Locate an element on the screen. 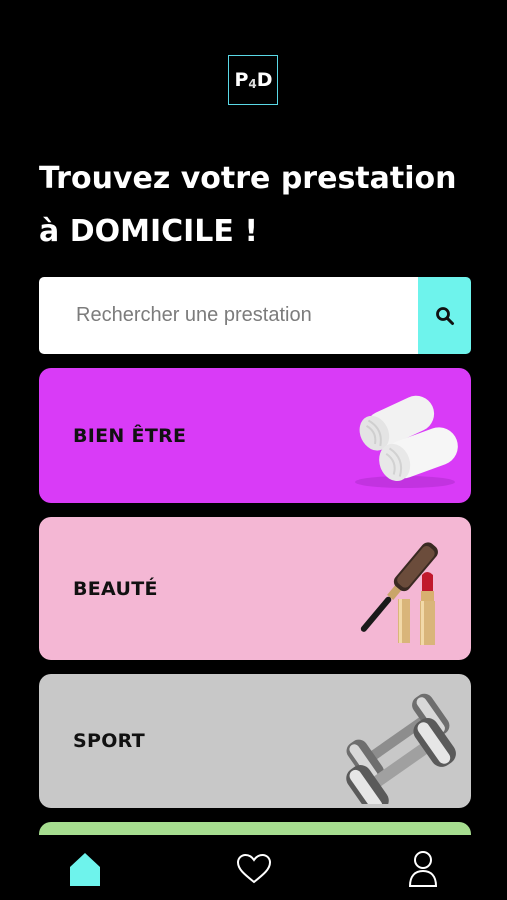  heart-icon is located at coordinates (254, 868).